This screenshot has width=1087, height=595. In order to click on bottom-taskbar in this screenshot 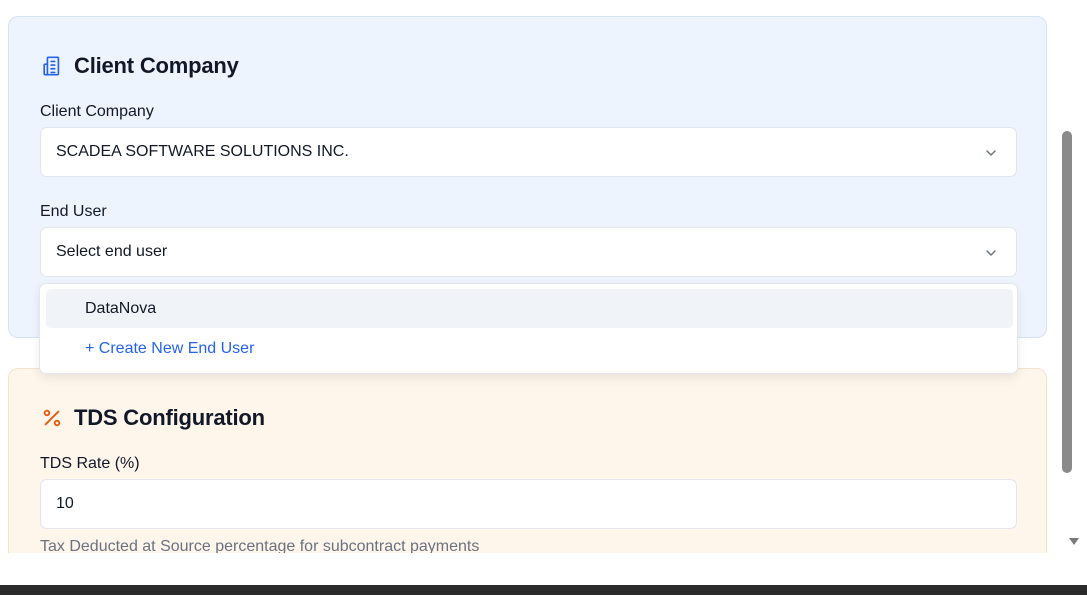, I will do `click(543, 590)`.